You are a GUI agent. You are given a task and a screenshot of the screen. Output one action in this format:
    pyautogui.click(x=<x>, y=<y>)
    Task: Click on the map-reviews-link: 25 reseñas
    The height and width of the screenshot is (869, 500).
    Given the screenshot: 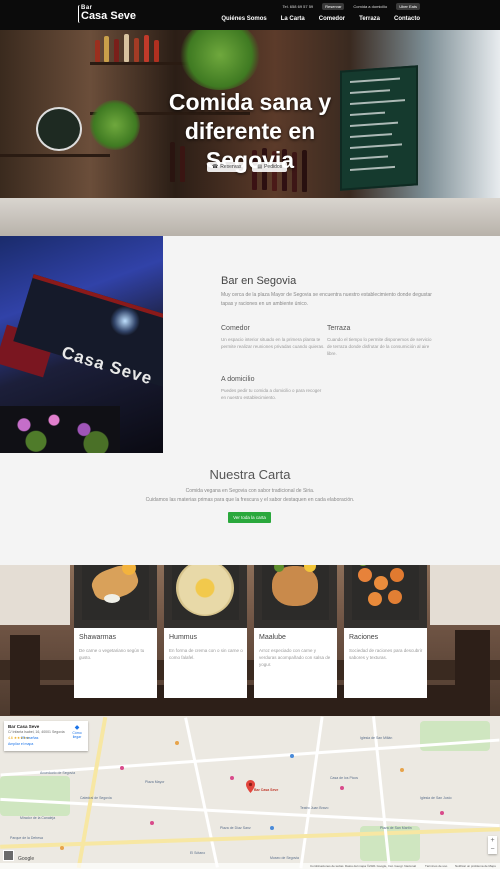 What is the action you would take?
    pyautogui.click(x=29, y=738)
    